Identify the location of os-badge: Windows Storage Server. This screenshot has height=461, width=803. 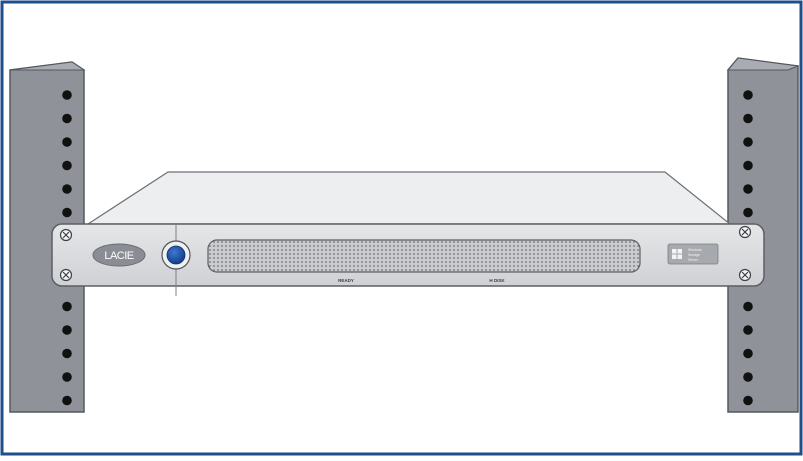
(693, 254).